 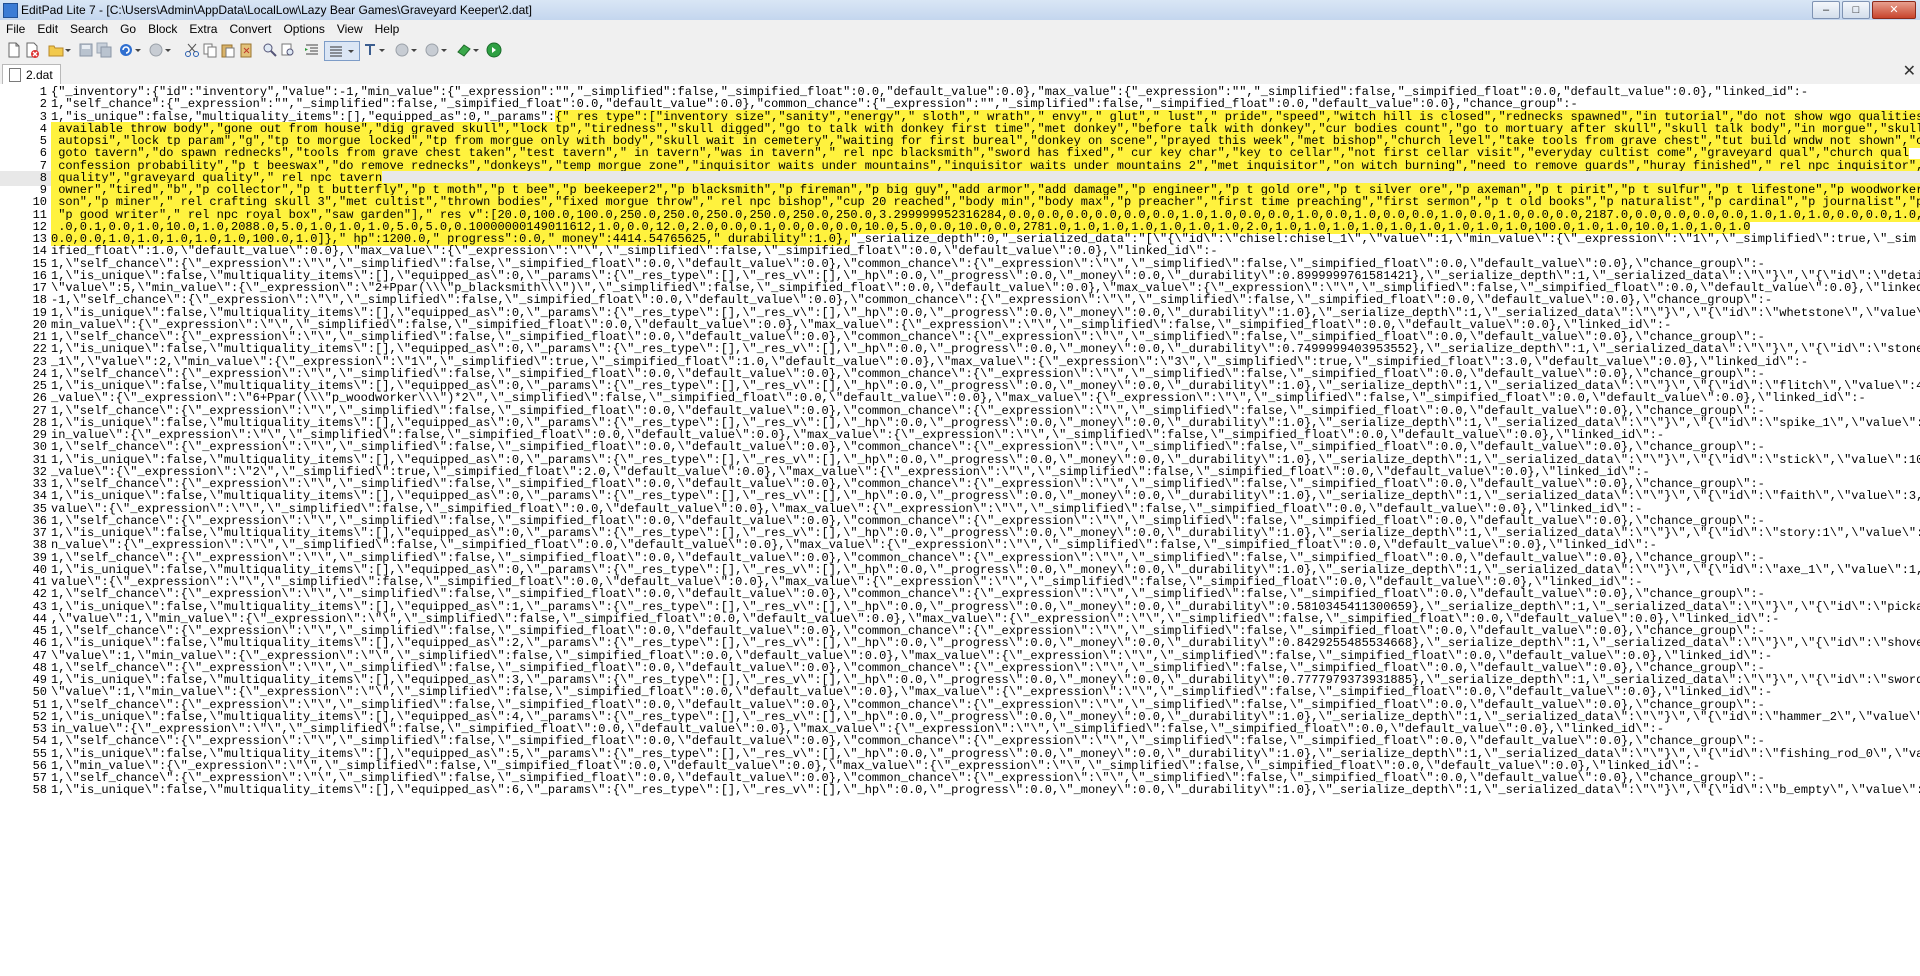 What do you see at coordinates (126, 50) in the screenshot?
I see `reload-icon` at bounding box center [126, 50].